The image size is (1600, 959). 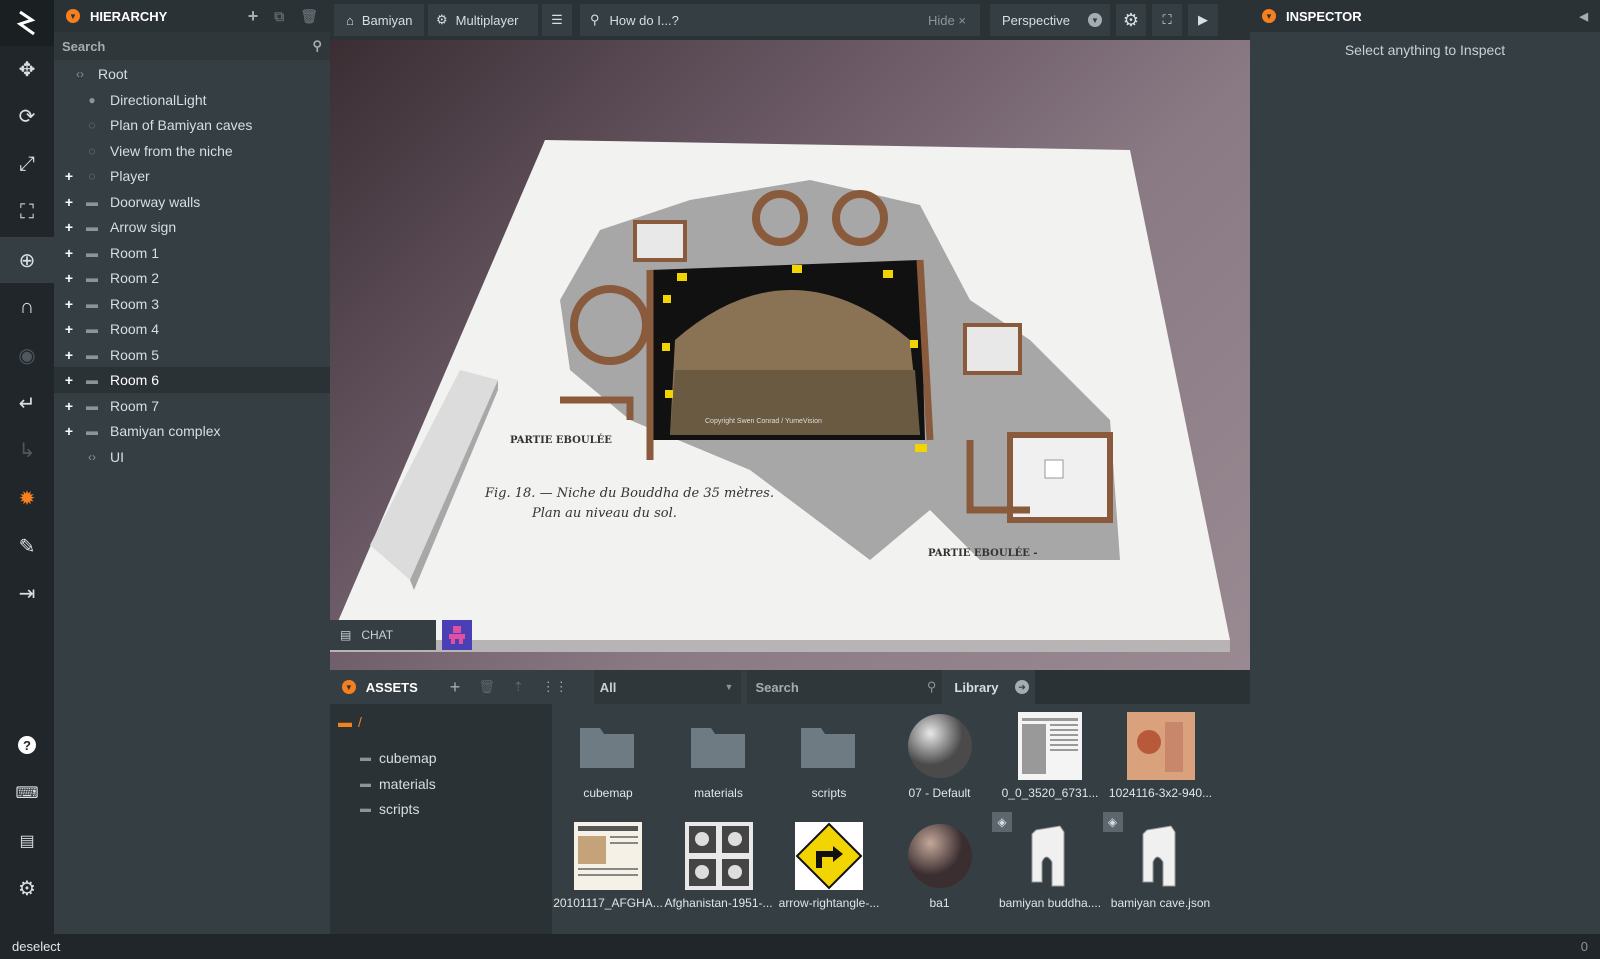 I want to click on howdoi-bar: ⚲ How do I...? Hide ×, so click(x=780, y=20).